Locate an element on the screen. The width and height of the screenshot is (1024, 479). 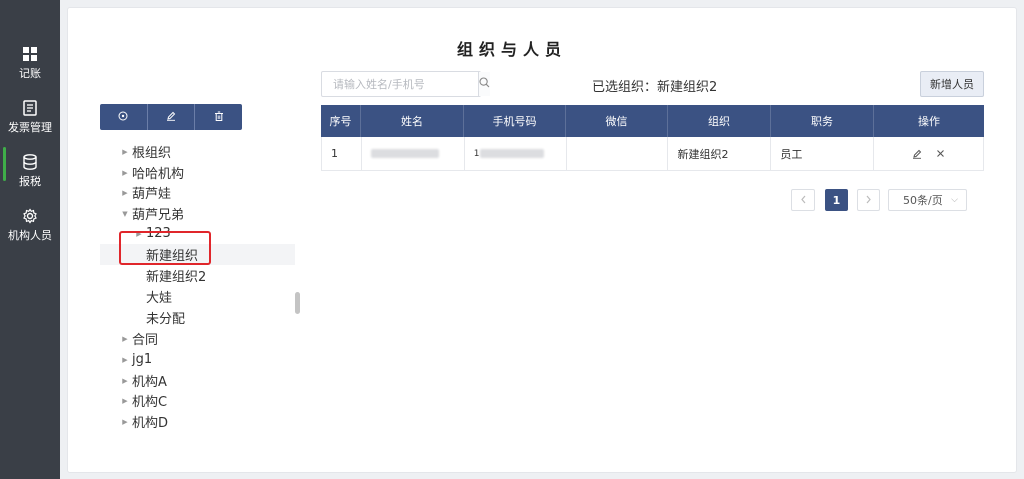
sidebar: 记账 发票管理 报税 机构人员 is located at coordinates (30, 239).